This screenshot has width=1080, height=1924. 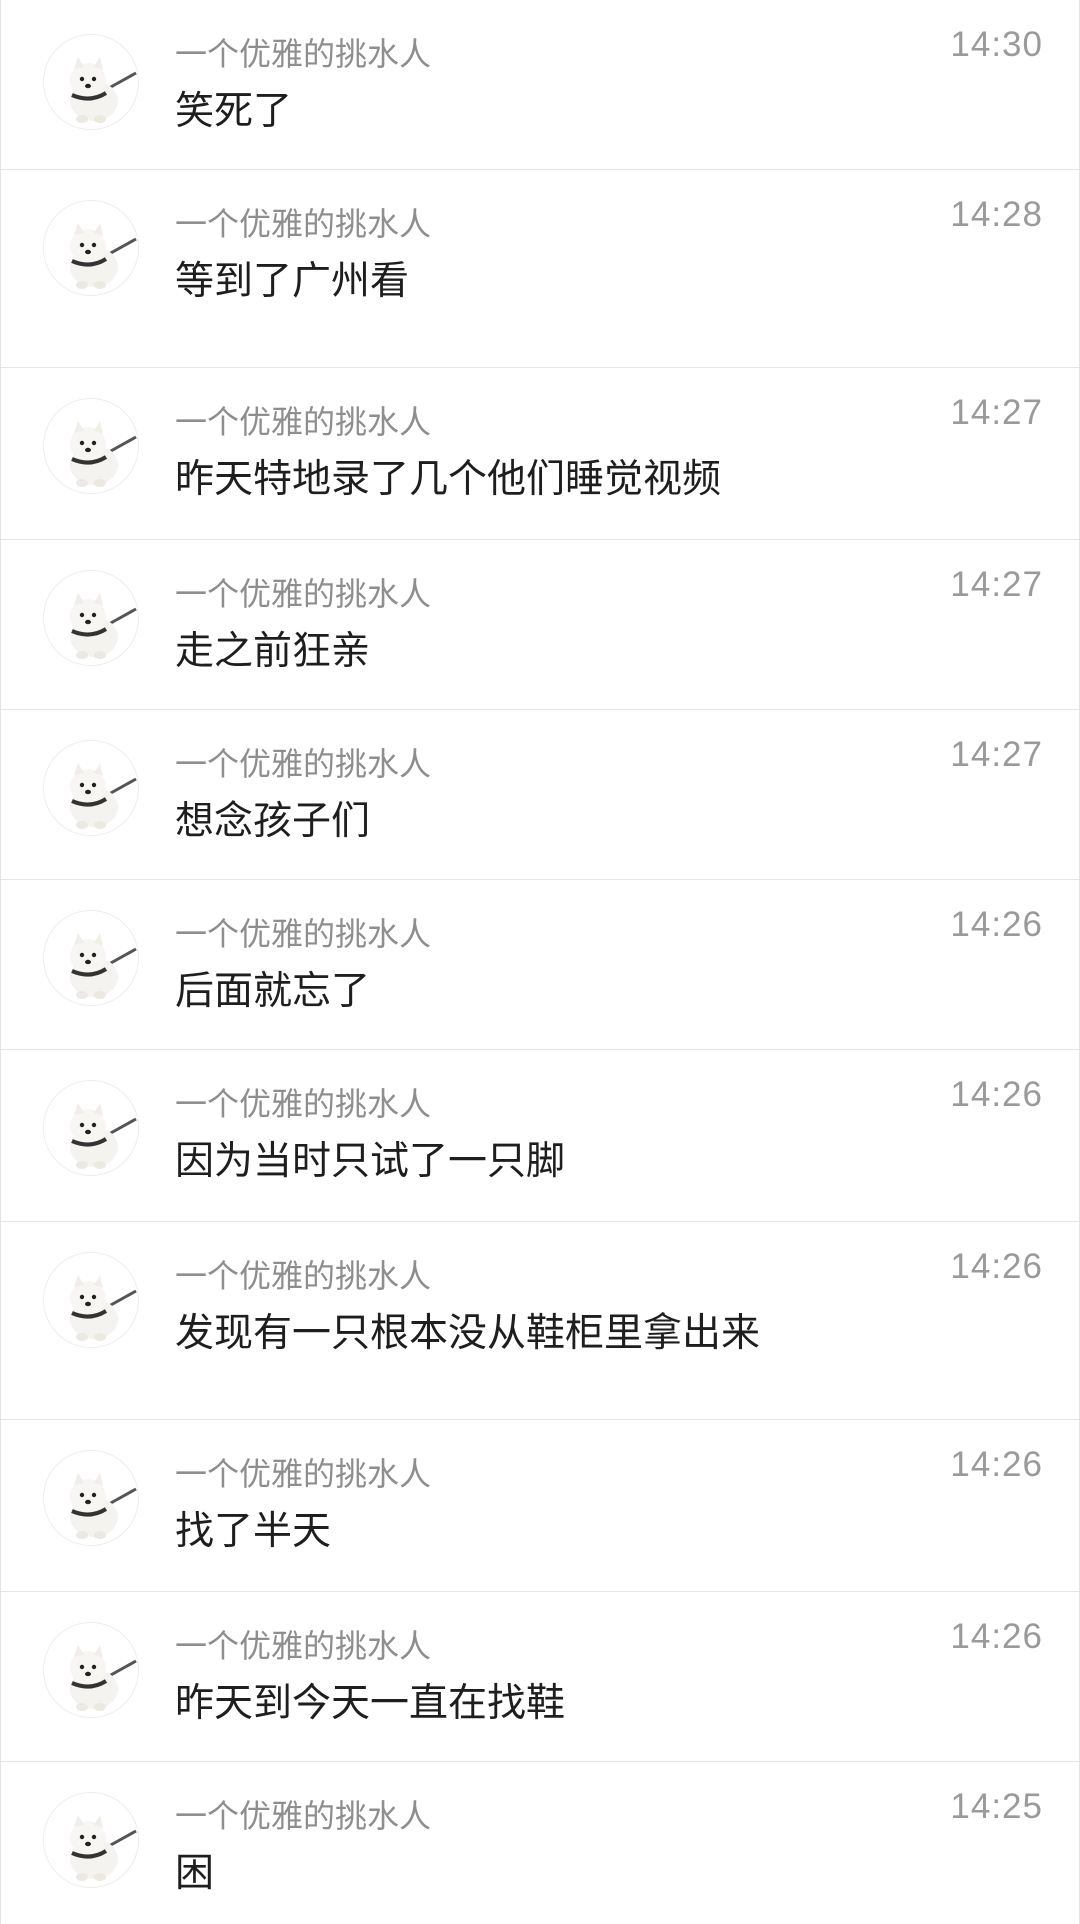 What do you see at coordinates (540, 269) in the screenshot?
I see `list-item: 一个优雅的挑水人 等到了广州看 14:28` at bounding box center [540, 269].